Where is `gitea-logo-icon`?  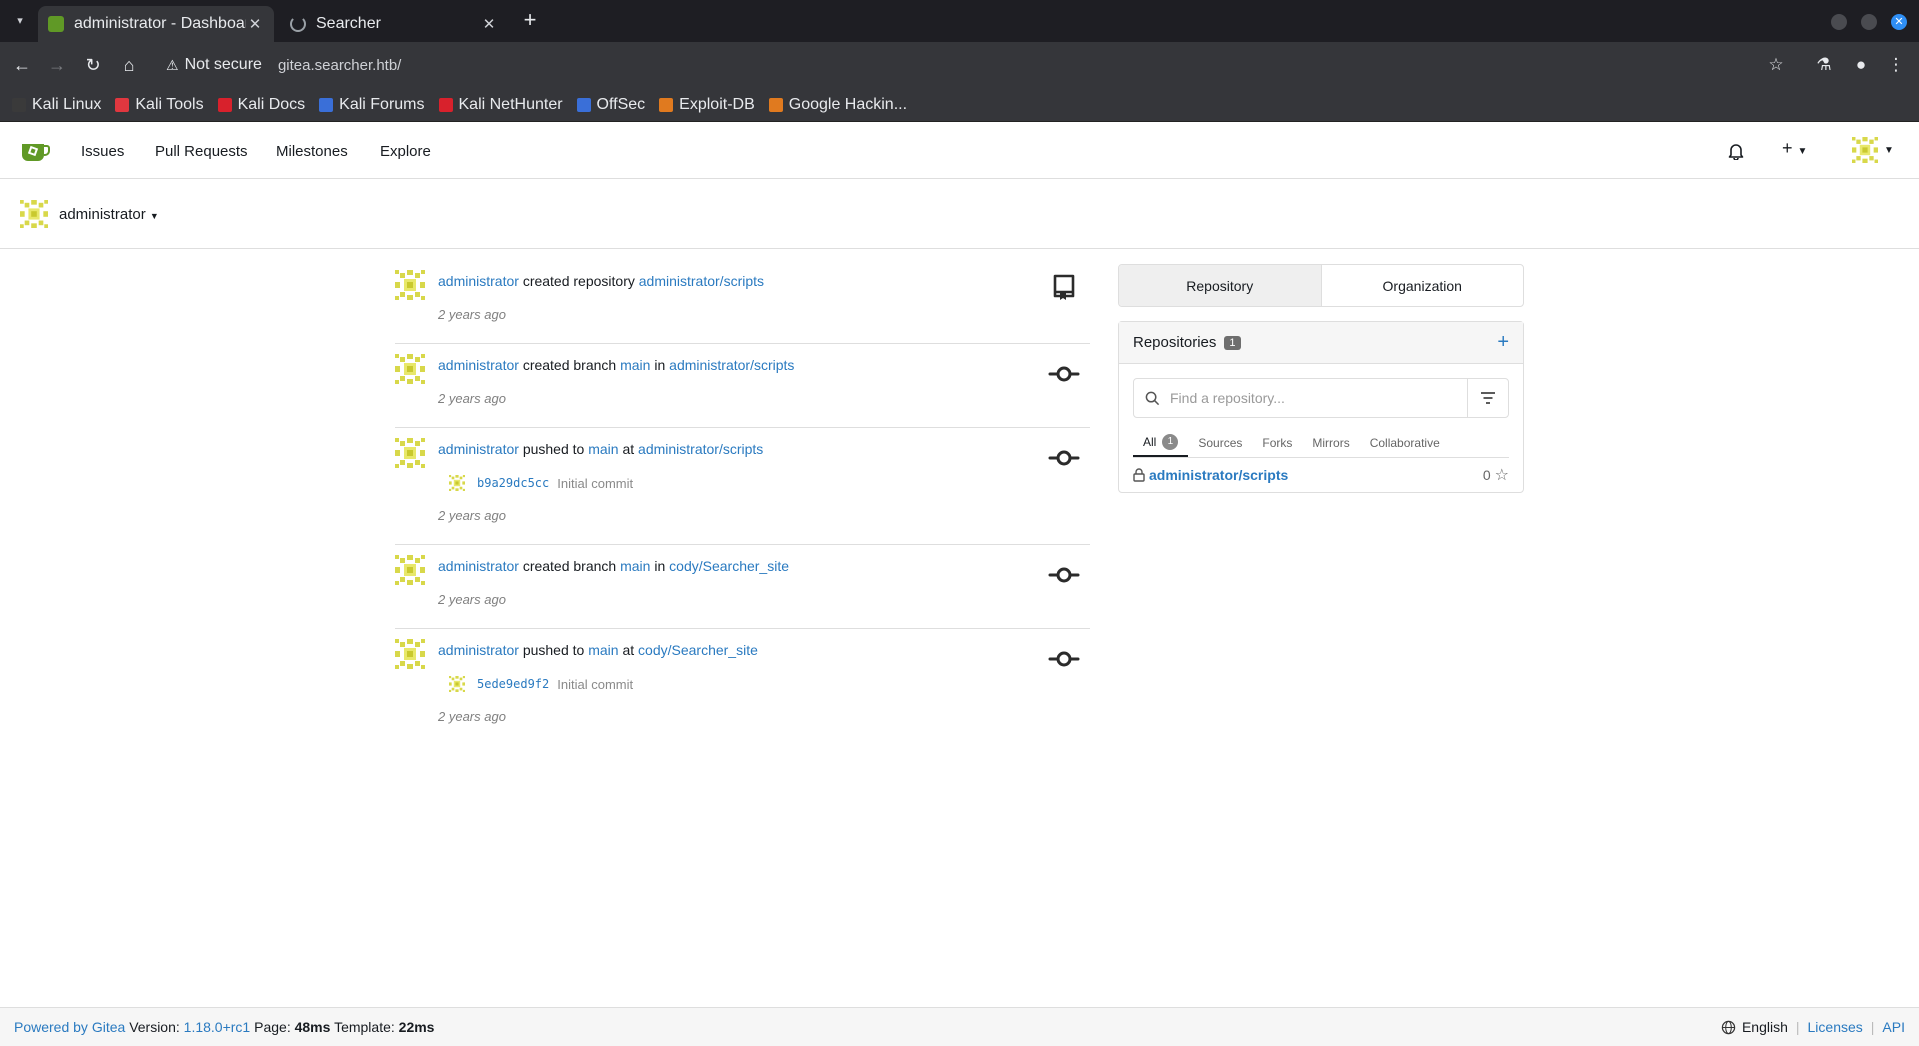 gitea-logo-icon is located at coordinates (35, 151).